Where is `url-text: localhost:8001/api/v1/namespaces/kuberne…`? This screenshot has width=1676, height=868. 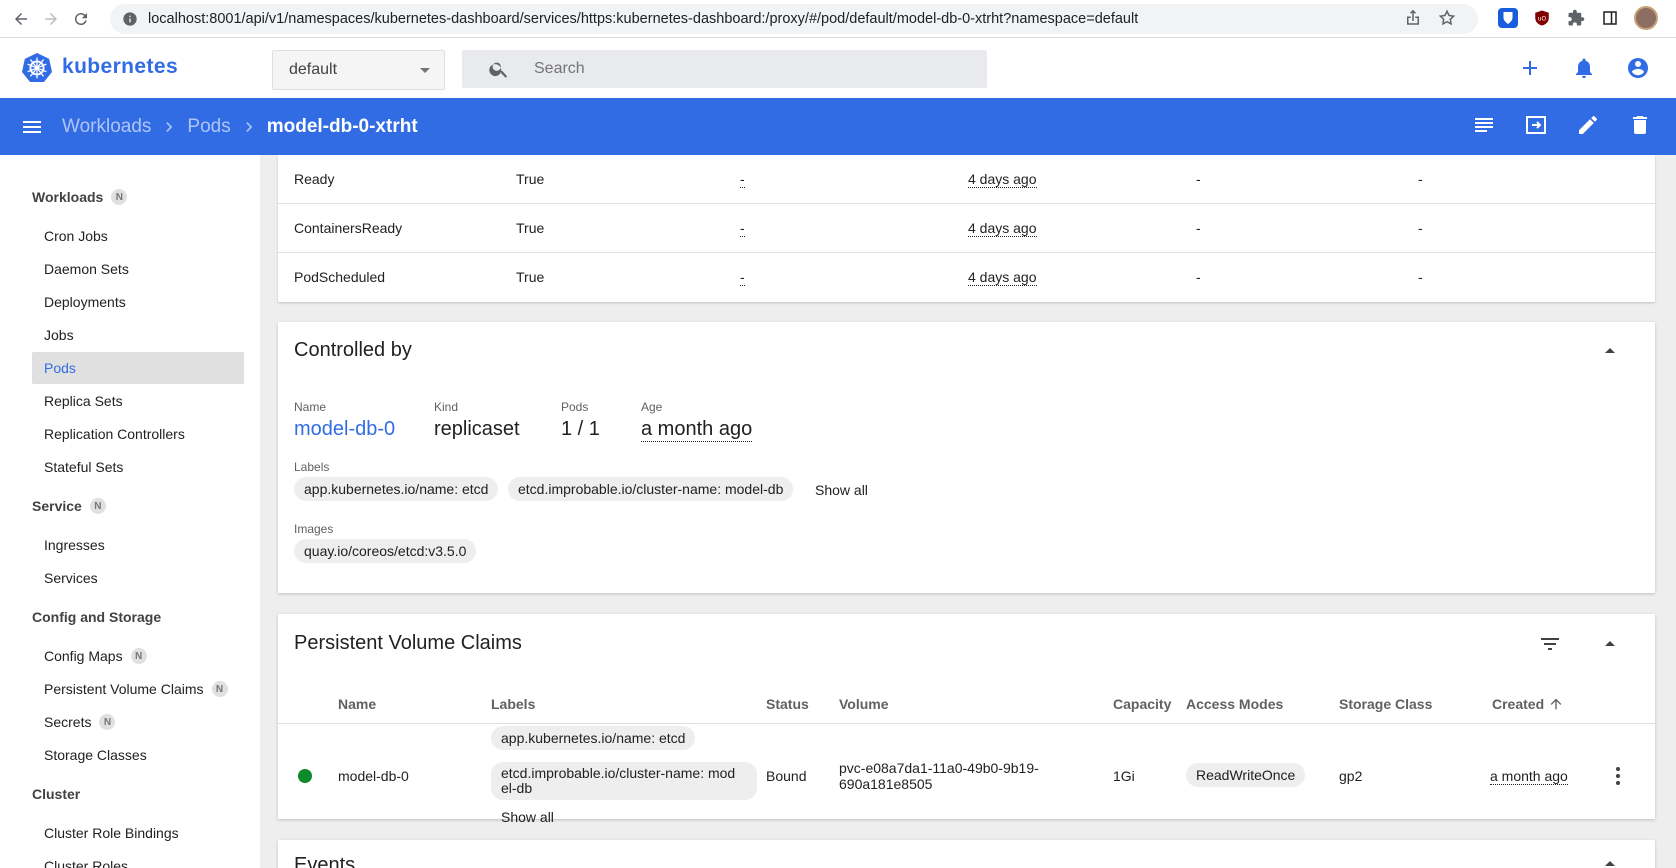
url-text: localhost:8001/api/v1/namespaces/kuberne… is located at coordinates (643, 19).